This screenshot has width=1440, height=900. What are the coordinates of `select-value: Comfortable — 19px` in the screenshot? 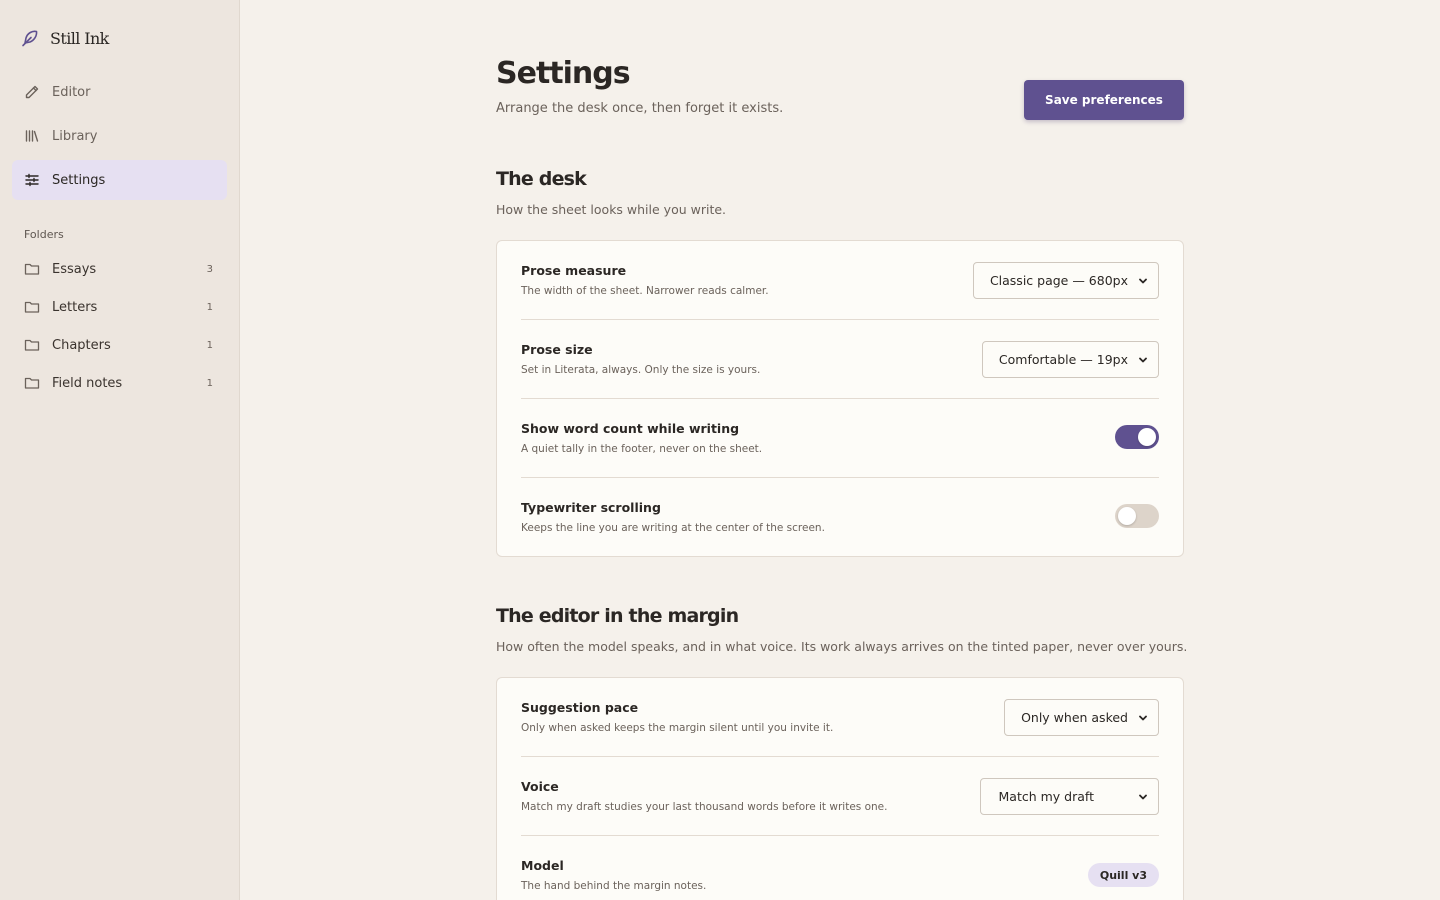 It's located at (1063, 359).